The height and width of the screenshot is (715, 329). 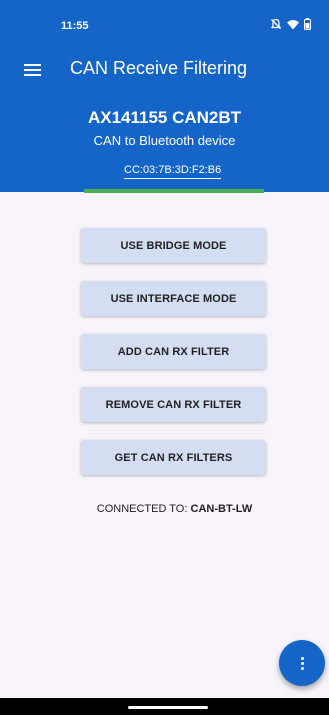 What do you see at coordinates (164, 117) in the screenshot?
I see `device-name: AX141155 CAN2BT` at bounding box center [164, 117].